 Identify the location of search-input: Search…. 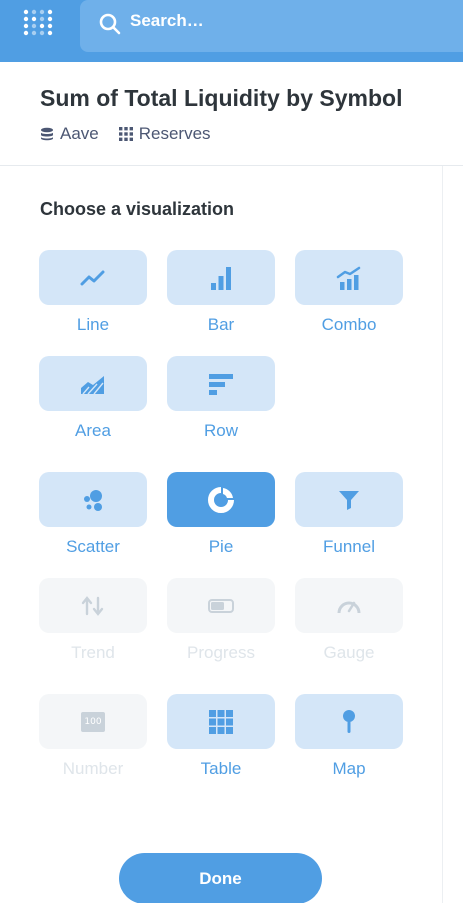
(167, 21).